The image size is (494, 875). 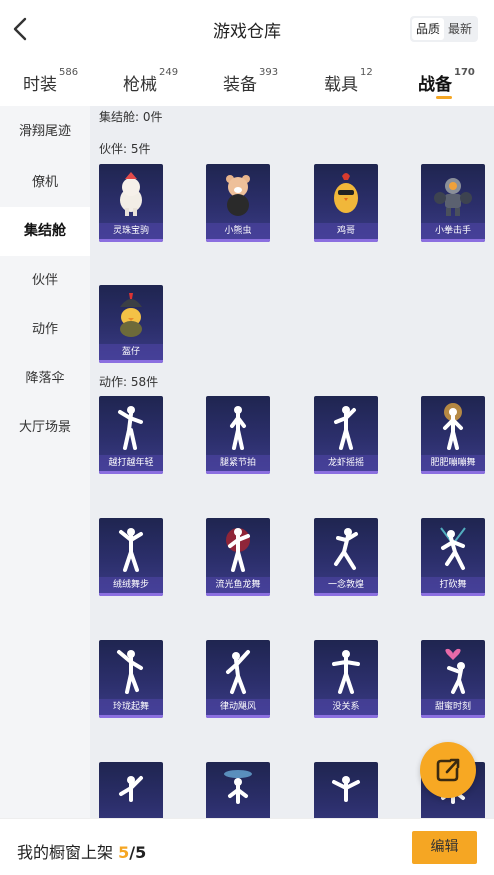 I want to click on tab-count: 12, so click(x=366, y=72).